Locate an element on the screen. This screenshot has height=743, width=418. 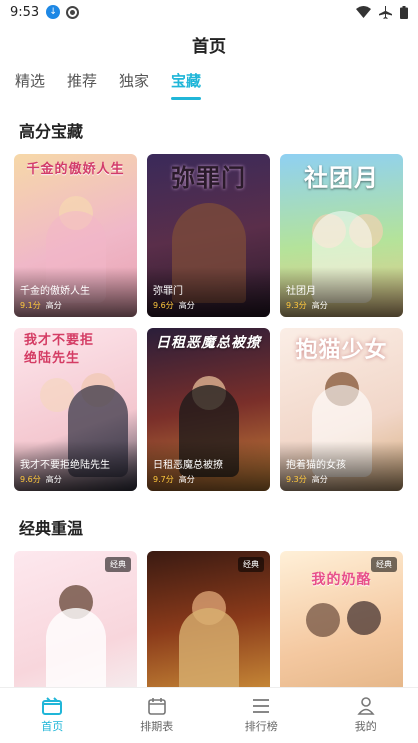
drama-card: 千金的傲娇人生 千金的傲娇人生 9.1分 高分 is located at coordinates (75, 235).